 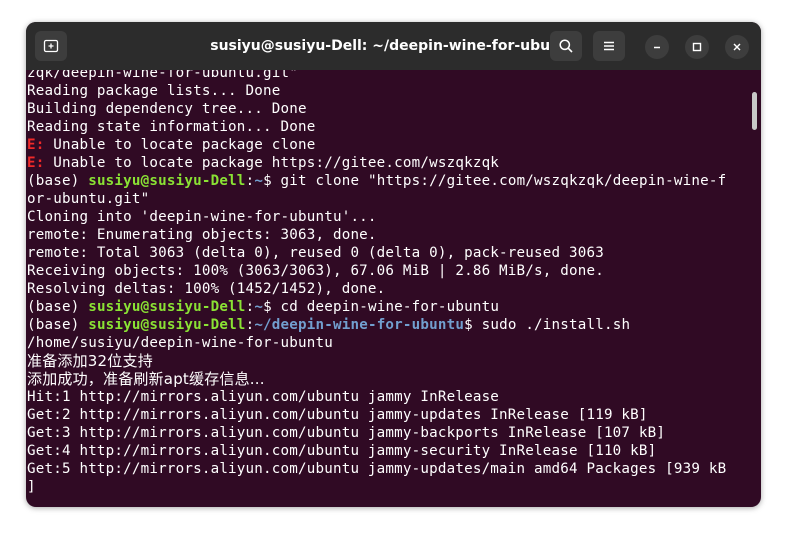 I want to click on search-button, so click(x=566, y=46).